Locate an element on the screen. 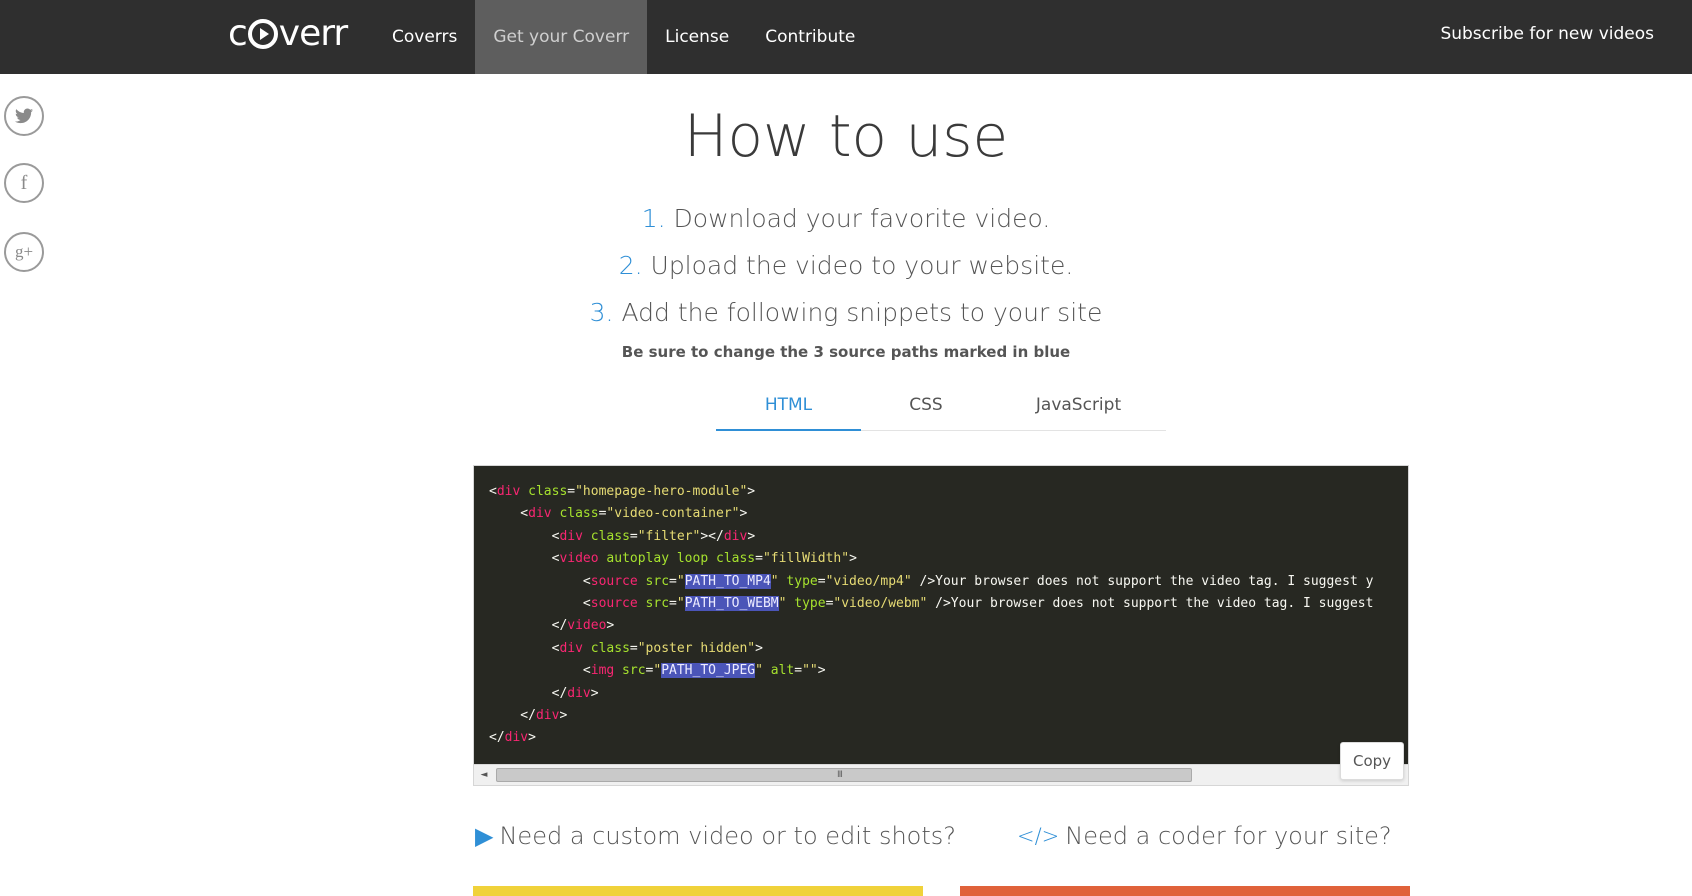 The height and width of the screenshot is (896, 1692). code-token: type is located at coordinates (806, 603).